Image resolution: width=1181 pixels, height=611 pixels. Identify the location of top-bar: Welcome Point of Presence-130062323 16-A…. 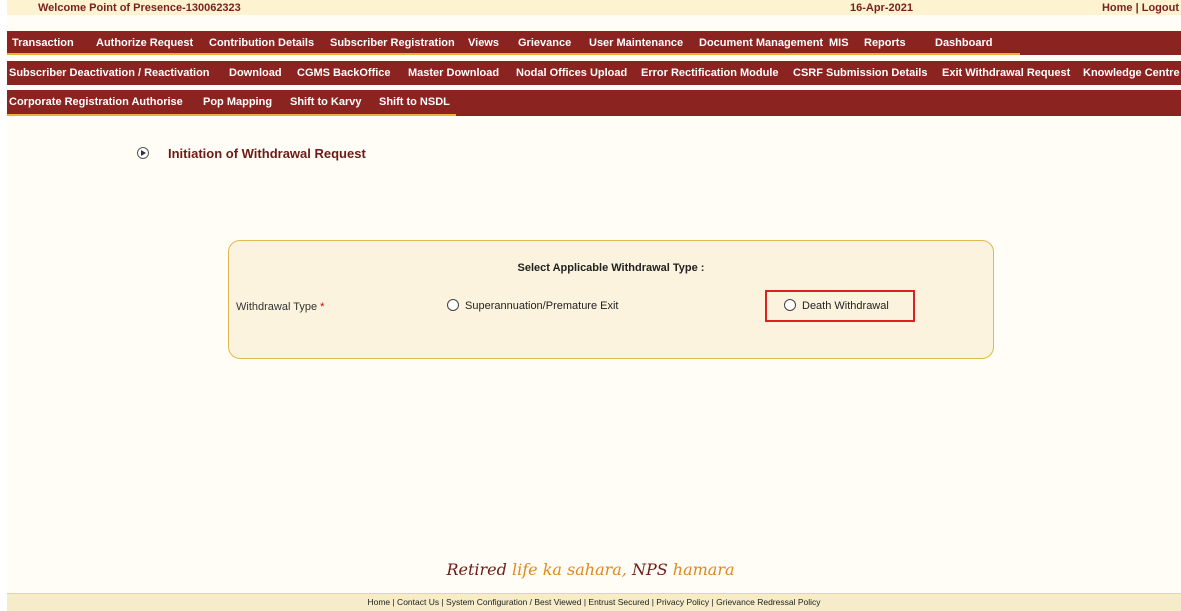
(594, 8).